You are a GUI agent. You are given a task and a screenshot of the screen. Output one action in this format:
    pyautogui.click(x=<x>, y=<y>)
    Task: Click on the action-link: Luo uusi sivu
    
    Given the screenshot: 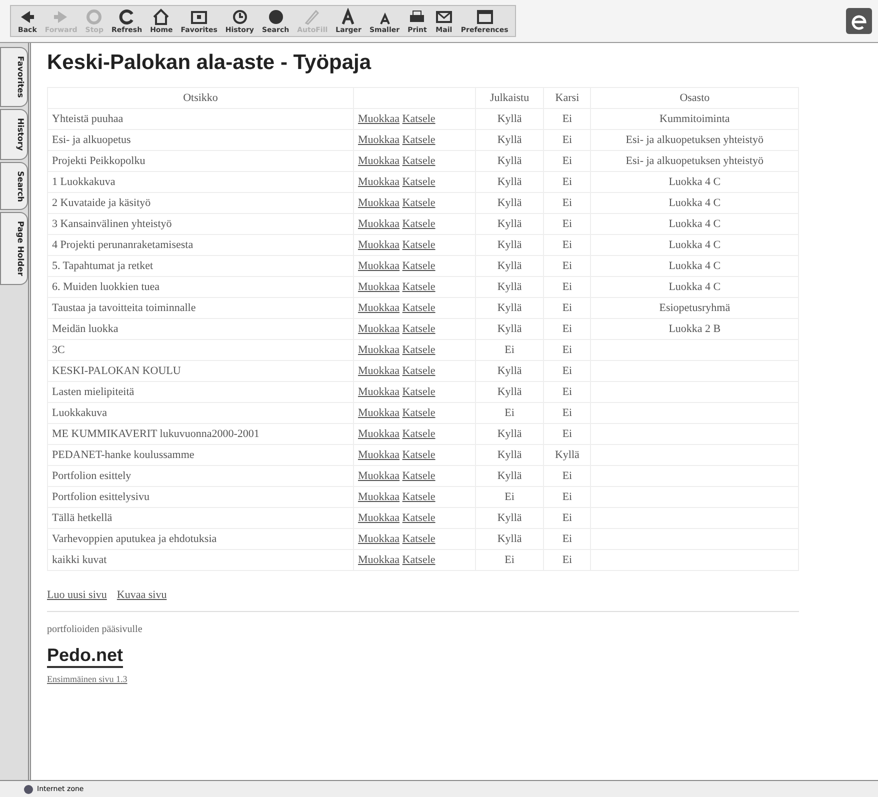 What is the action you would take?
    pyautogui.click(x=77, y=595)
    